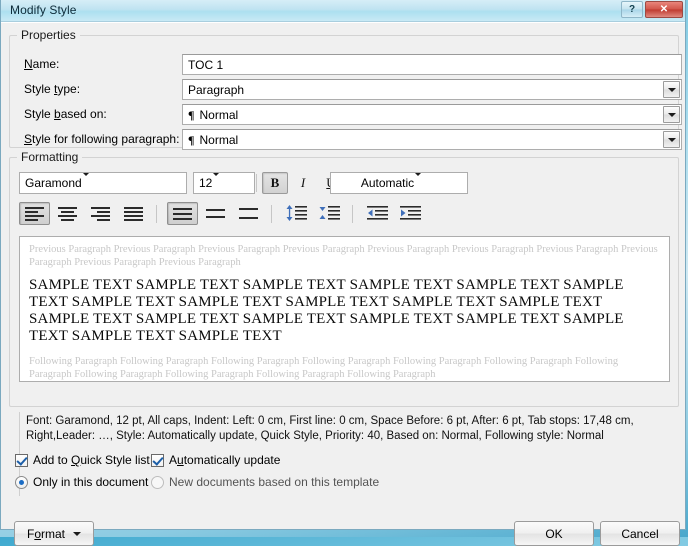 The image size is (688, 546). I want to click on font-name-value: Garamond, so click(53, 183).